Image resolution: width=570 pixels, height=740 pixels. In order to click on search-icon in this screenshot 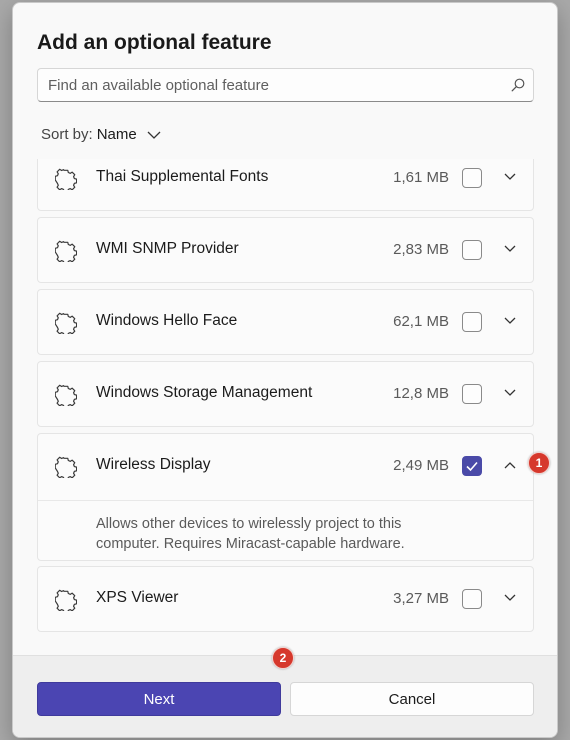, I will do `click(518, 85)`.